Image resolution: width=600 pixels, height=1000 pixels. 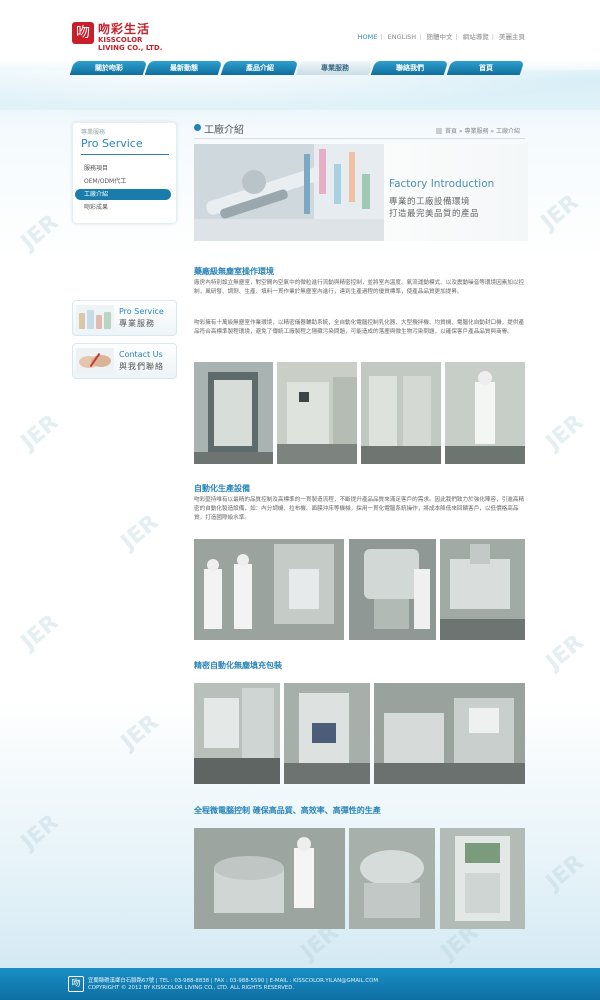 What do you see at coordinates (123, 168) in the screenshot?
I see `sidebar-item-services: 服務項目` at bounding box center [123, 168].